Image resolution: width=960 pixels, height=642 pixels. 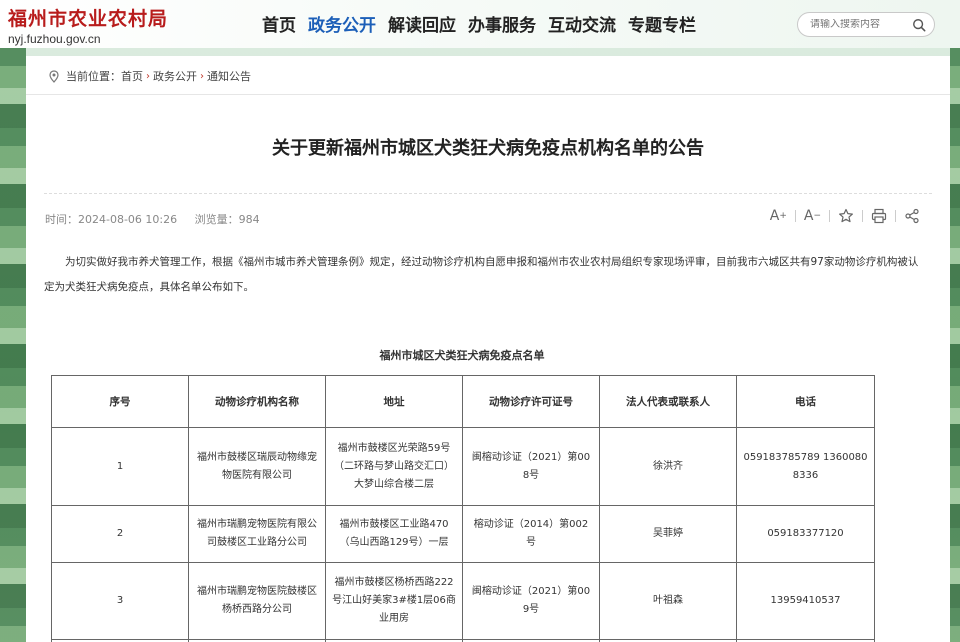 I want to click on main-nav: 首页 政务公开 解读回应 办事服务 互动交流 专题专栏, so click(x=479, y=23).